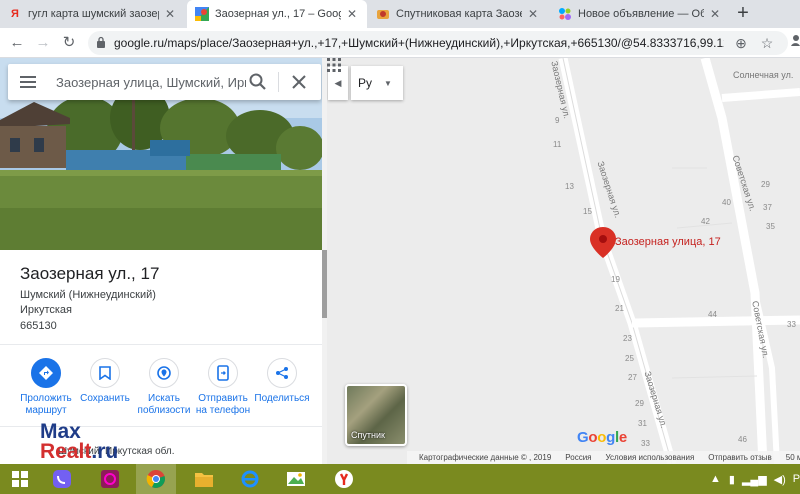 The height and width of the screenshot is (494, 800). Describe the element at coordinates (17, 43) in the screenshot. I see `back-arrow-icon: ←` at that location.